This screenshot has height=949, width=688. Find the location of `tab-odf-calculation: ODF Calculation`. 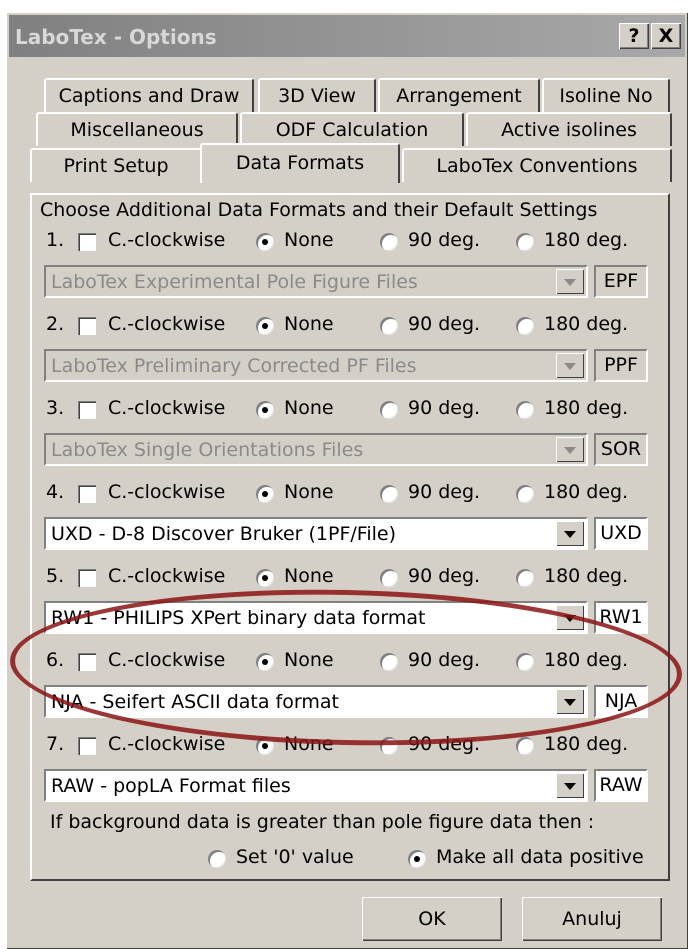

tab-odf-calculation: ODF Calculation is located at coordinates (352, 129).